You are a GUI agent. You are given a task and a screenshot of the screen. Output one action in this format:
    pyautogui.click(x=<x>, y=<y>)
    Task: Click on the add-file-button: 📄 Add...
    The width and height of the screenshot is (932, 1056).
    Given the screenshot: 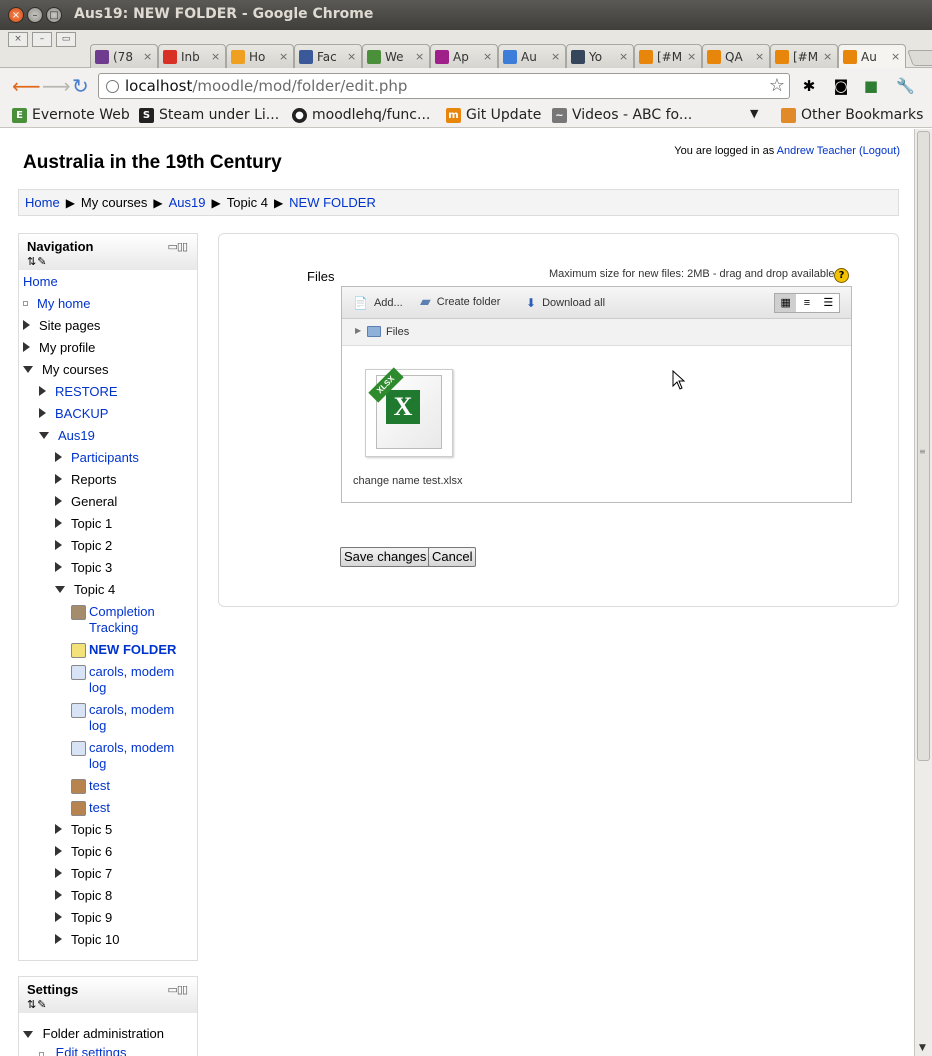 What is the action you would take?
    pyautogui.click(x=378, y=303)
    